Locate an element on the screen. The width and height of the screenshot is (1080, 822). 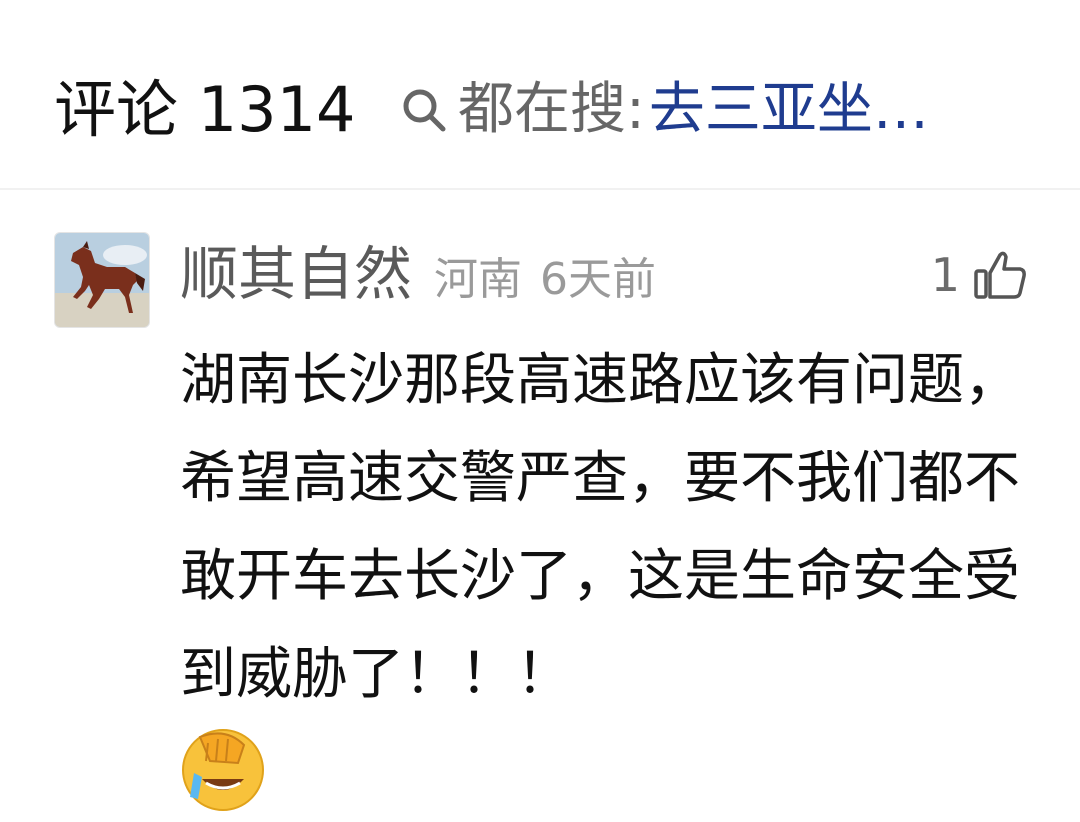
comment-meta: 顺其自然 河南 6天前 is located at coordinates (418, 274).